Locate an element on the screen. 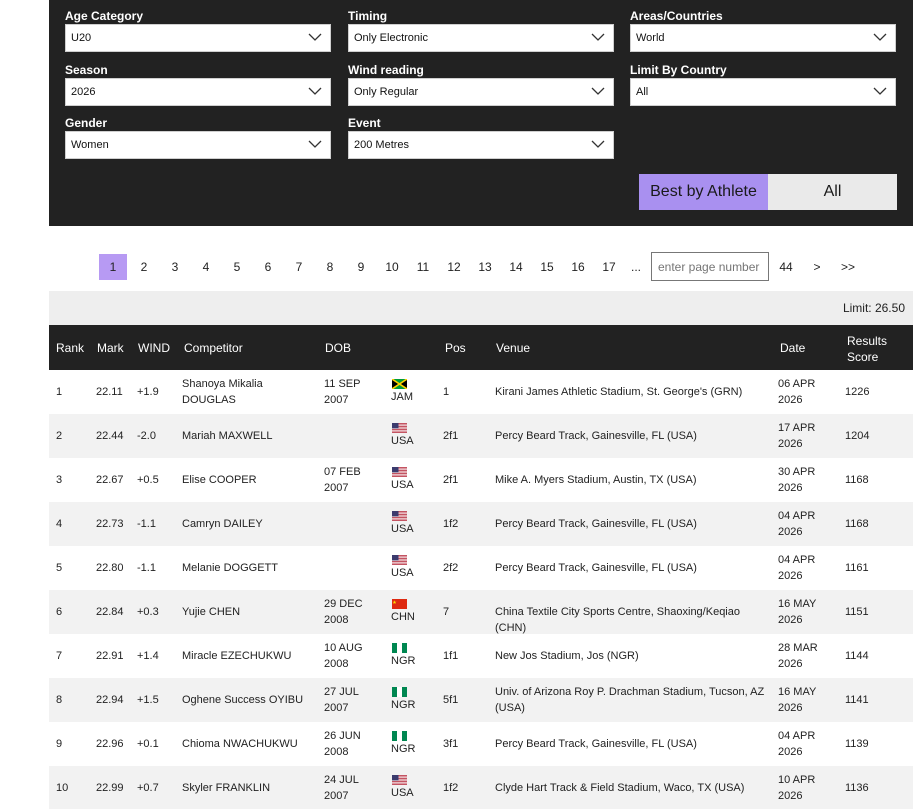 The height and width of the screenshot is (809, 920). page-link: 7 is located at coordinates (299, 267).